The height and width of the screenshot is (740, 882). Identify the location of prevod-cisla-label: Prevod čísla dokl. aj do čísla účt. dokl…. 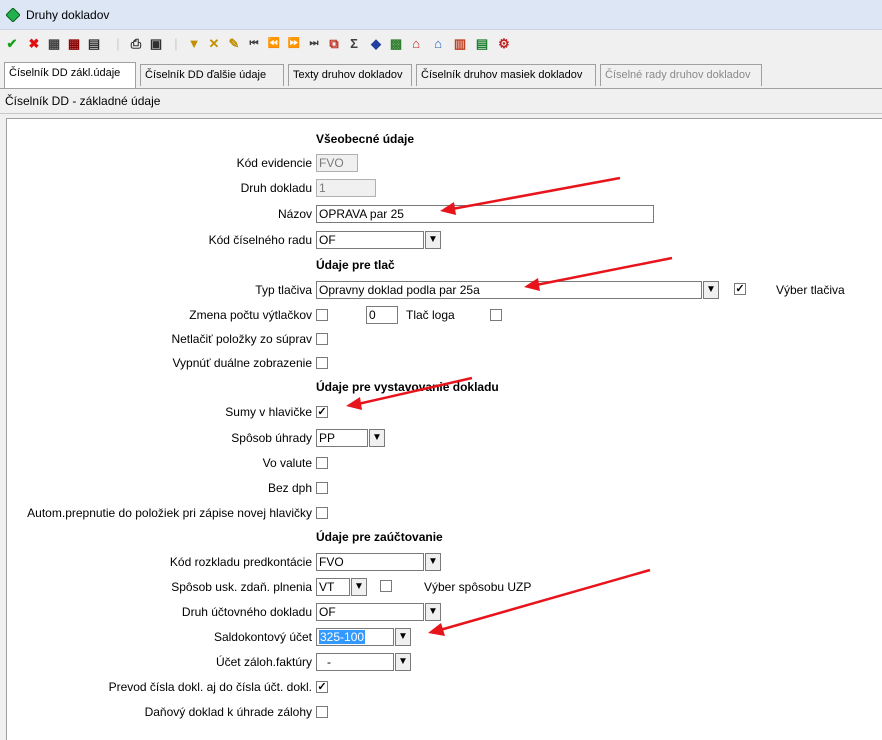
(210, 687).